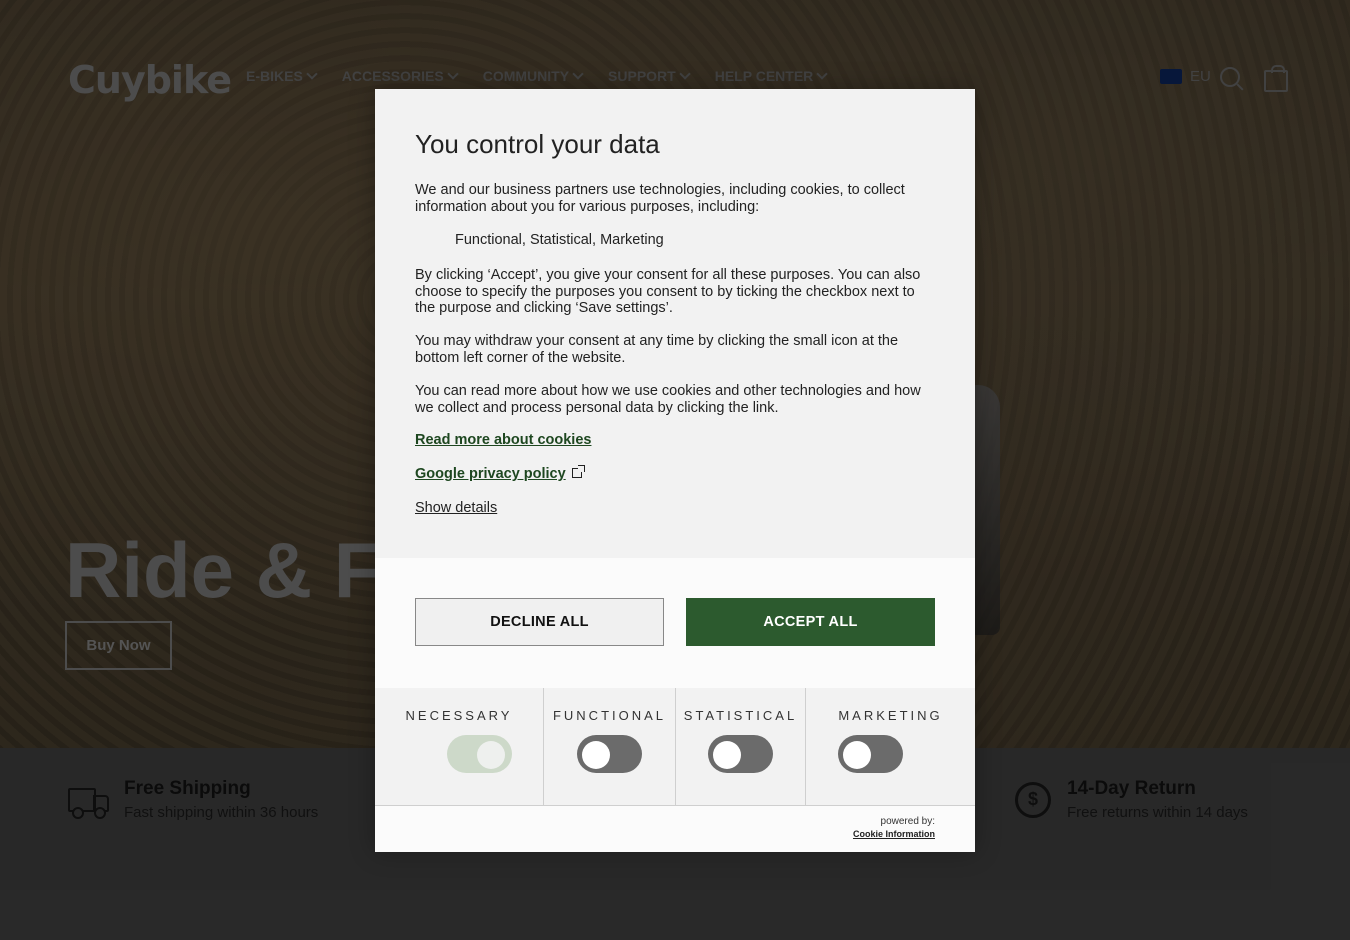 This screenshot has height=940, width=1350. I want to click on powered-by-label: powered by:, so click(907, 821).